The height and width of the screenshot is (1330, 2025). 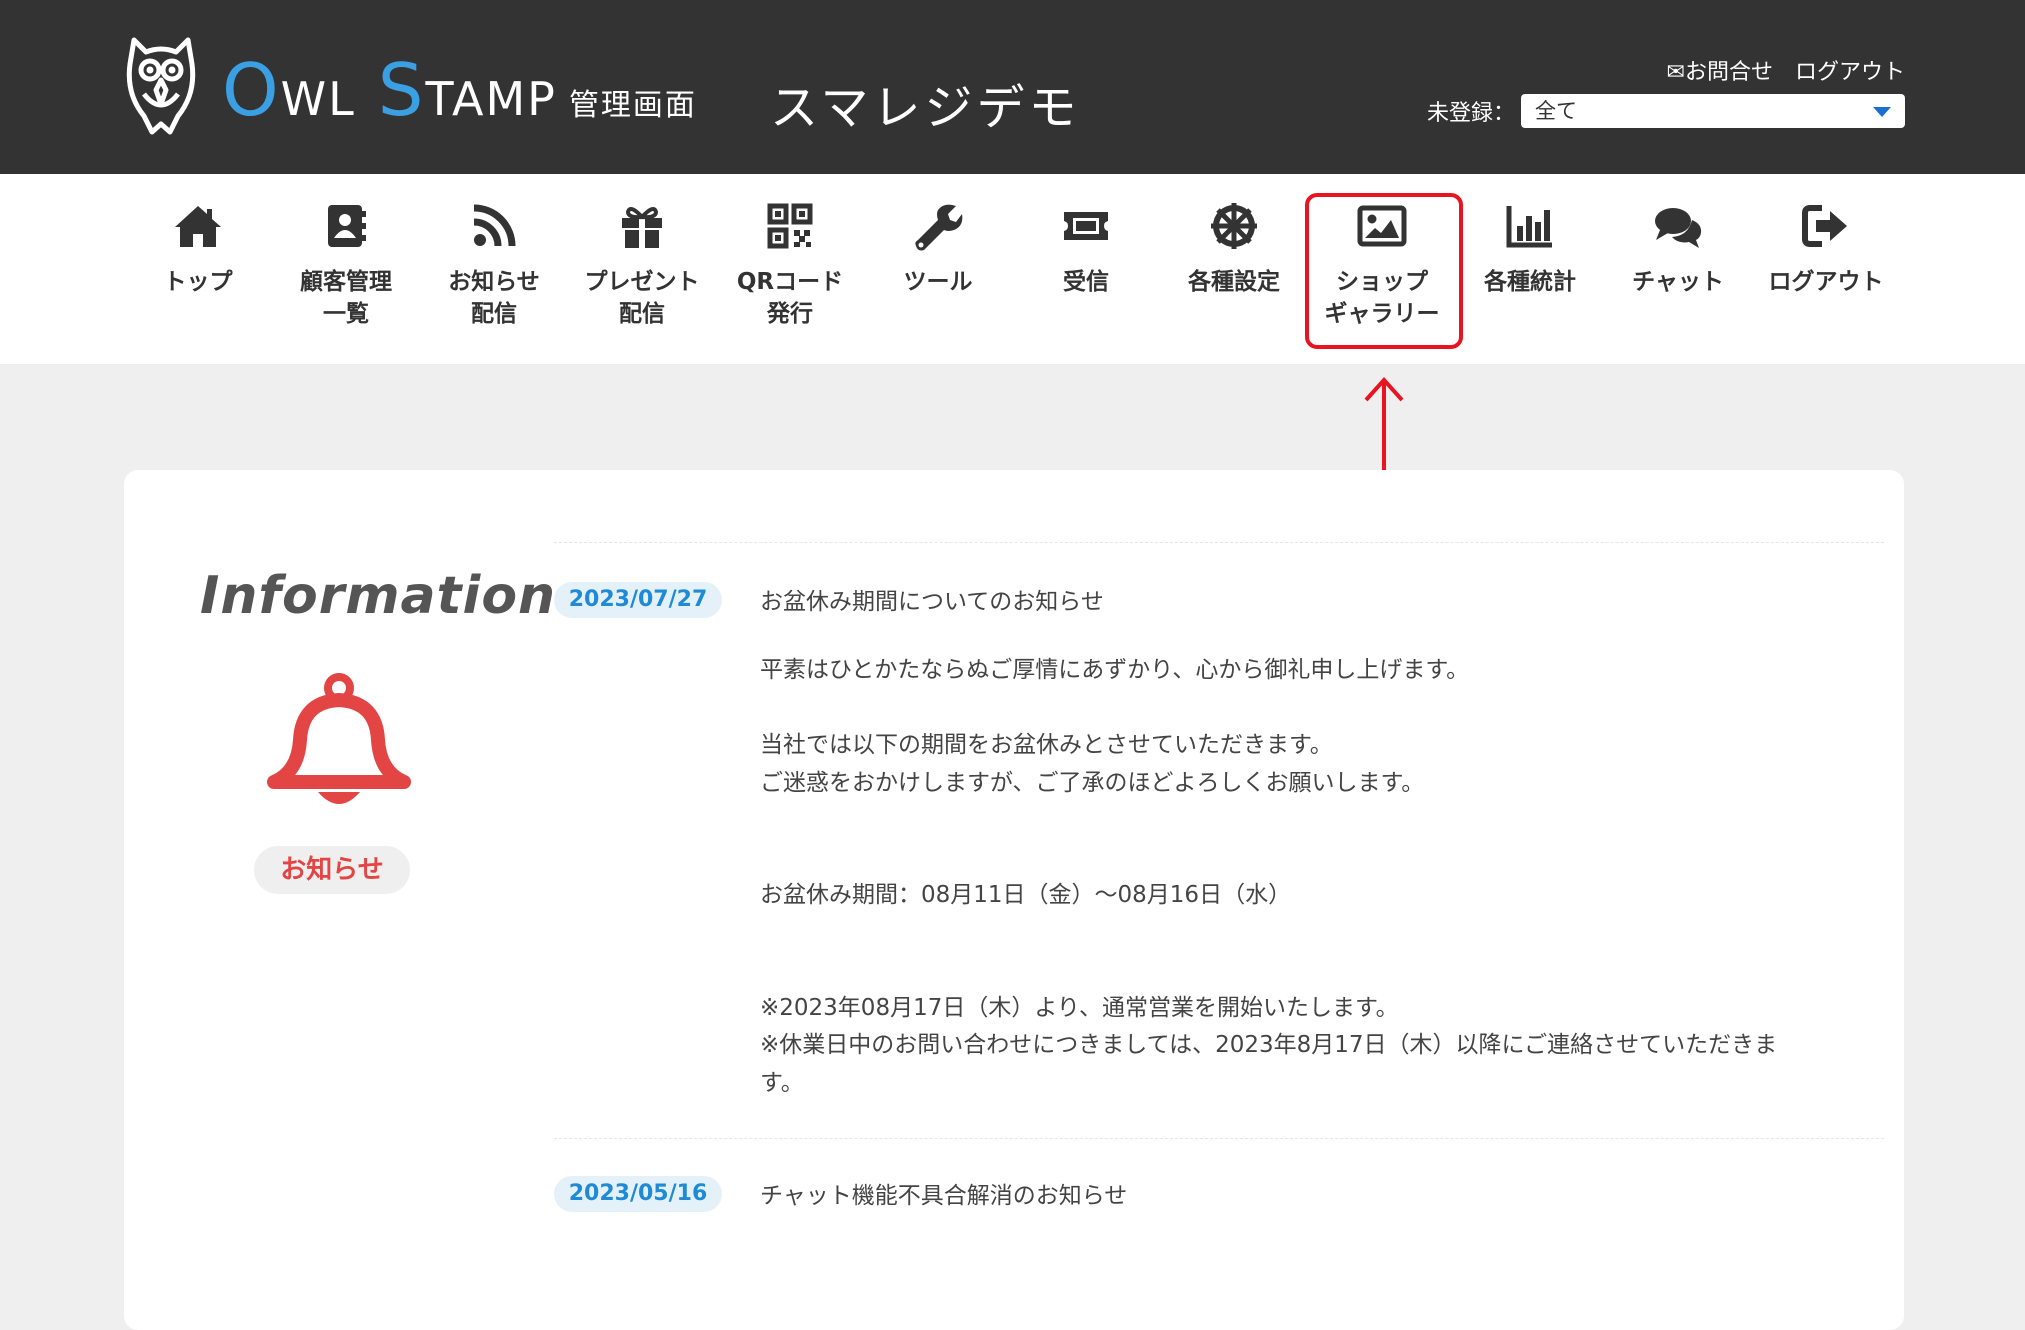 I want to click on settings-wheel-icon, so click(x=1234, y=226).